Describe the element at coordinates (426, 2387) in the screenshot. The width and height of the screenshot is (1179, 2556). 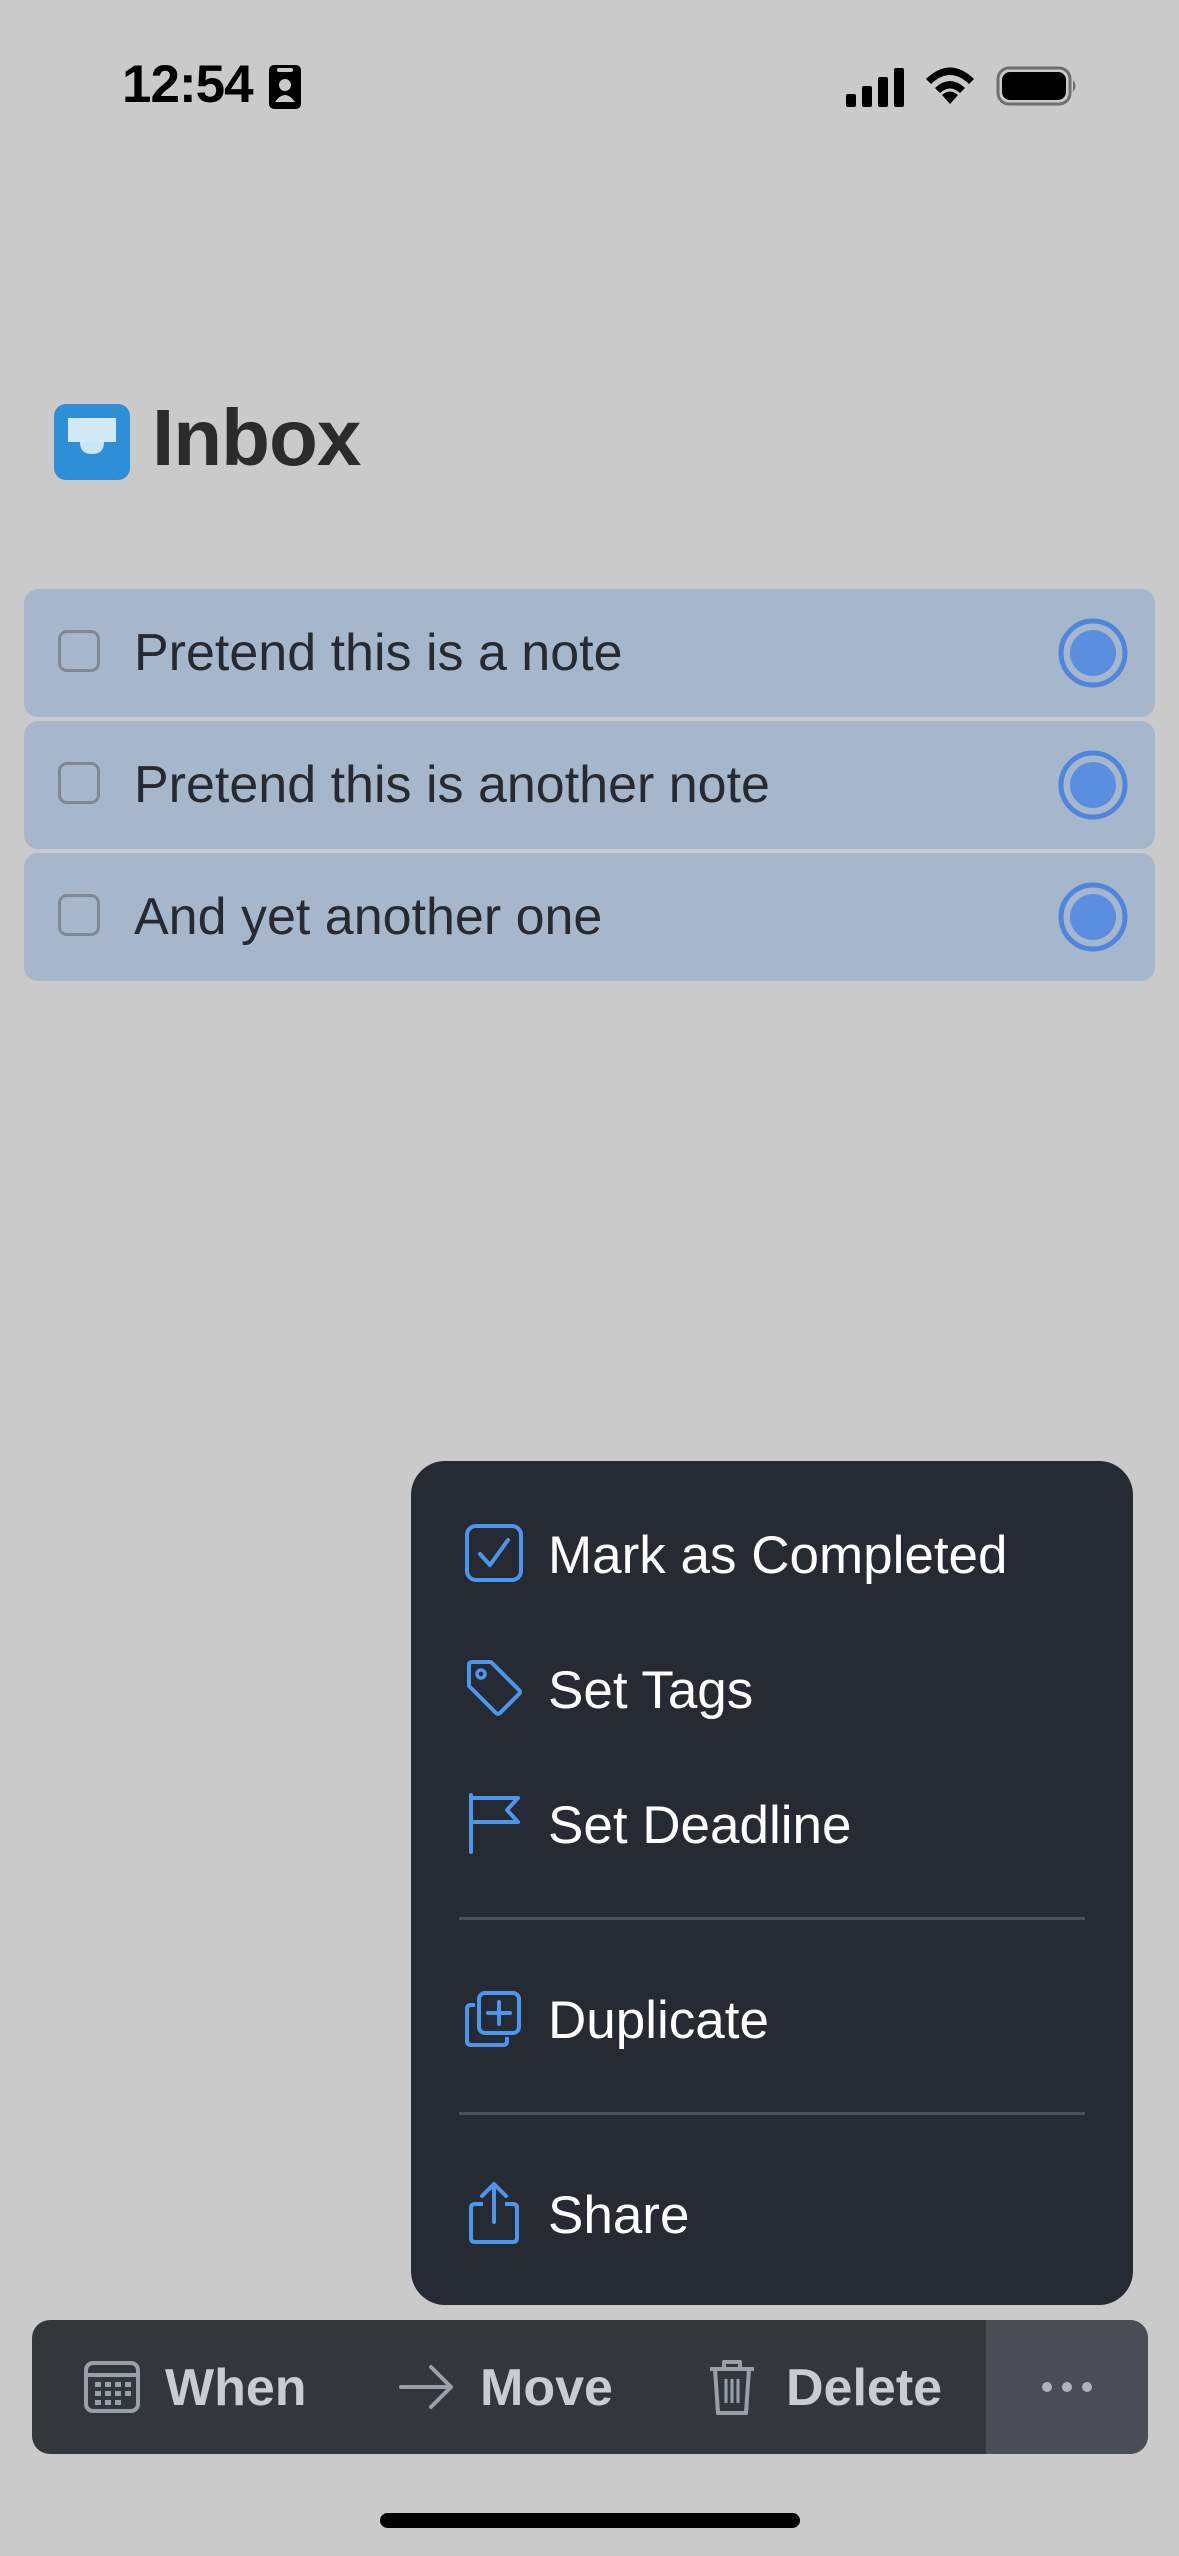
I see `arrow-right-icon` at that location.